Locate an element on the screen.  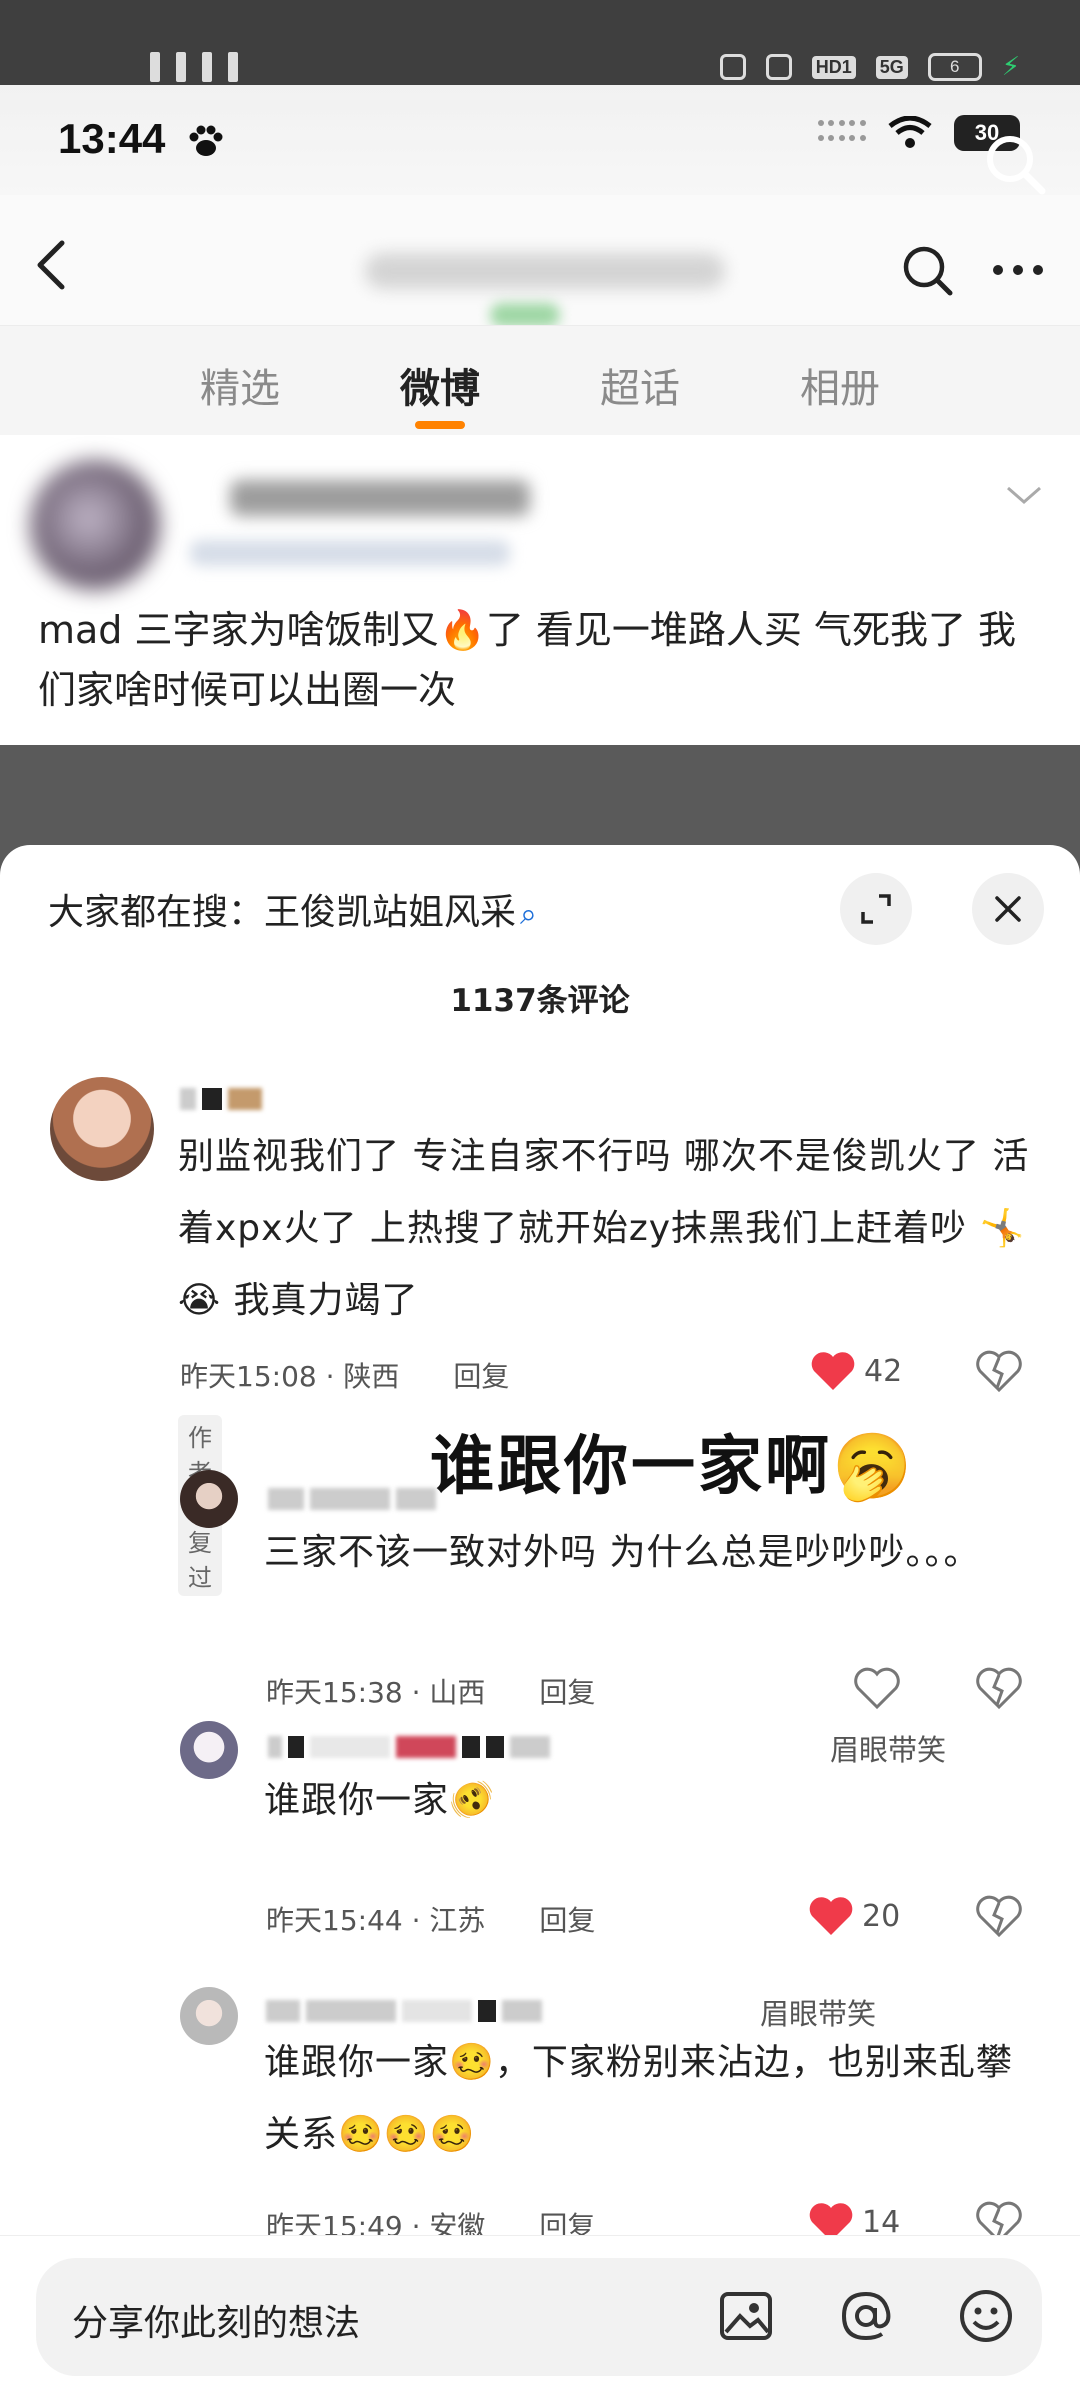
overlay-caption: 谁跟你一家啊🥱 is located at coordinates (672, 1467).